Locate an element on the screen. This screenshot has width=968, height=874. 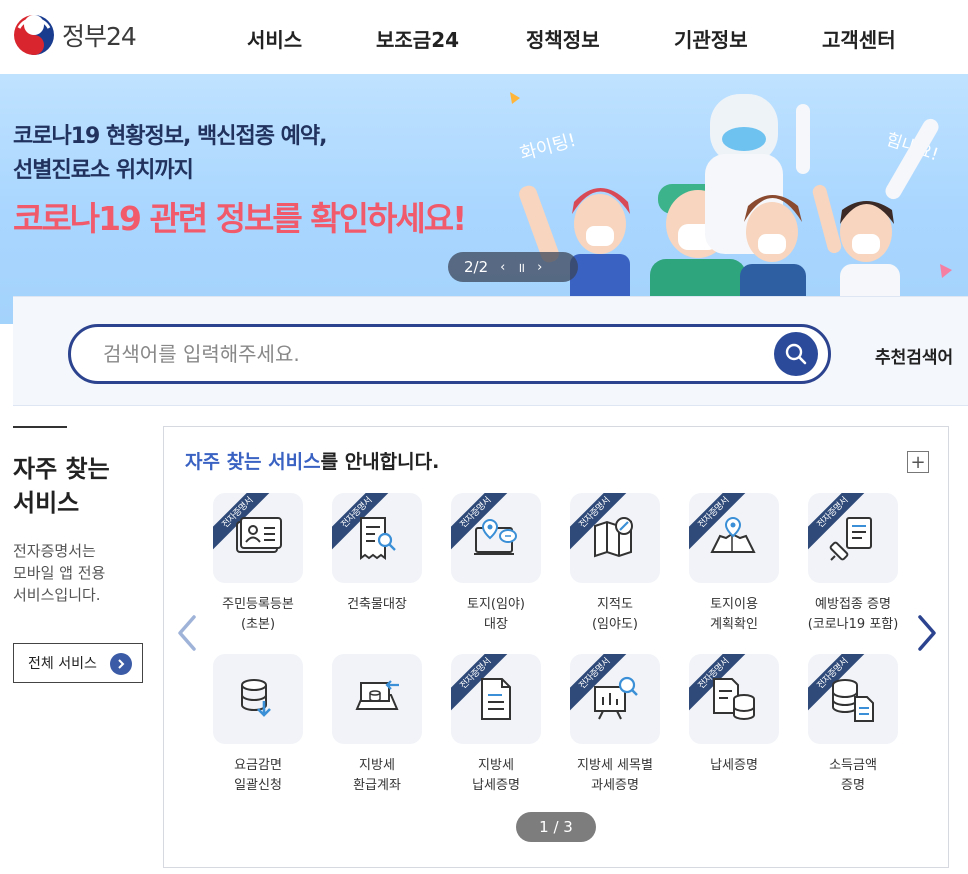
service-item: 전자증명서 예방접종 증명 (코로나19 포함) is located at coordinates (847, 568).